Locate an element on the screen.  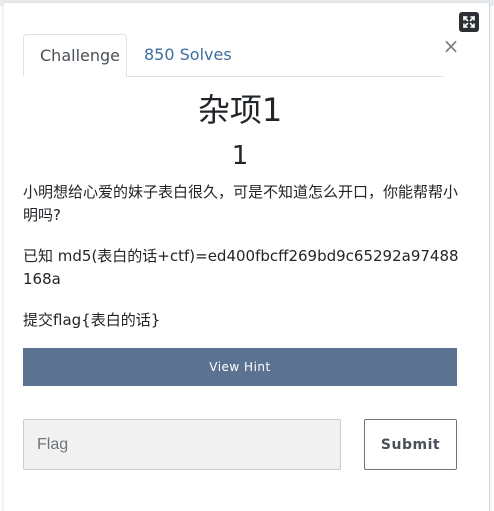
challenge-tabs: Challenge 850 Solves is located at coordinates (233, 55).